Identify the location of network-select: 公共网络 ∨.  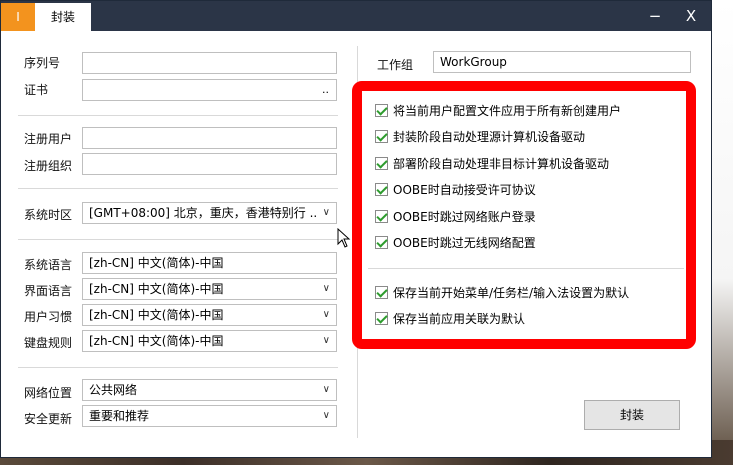
(209, 390).